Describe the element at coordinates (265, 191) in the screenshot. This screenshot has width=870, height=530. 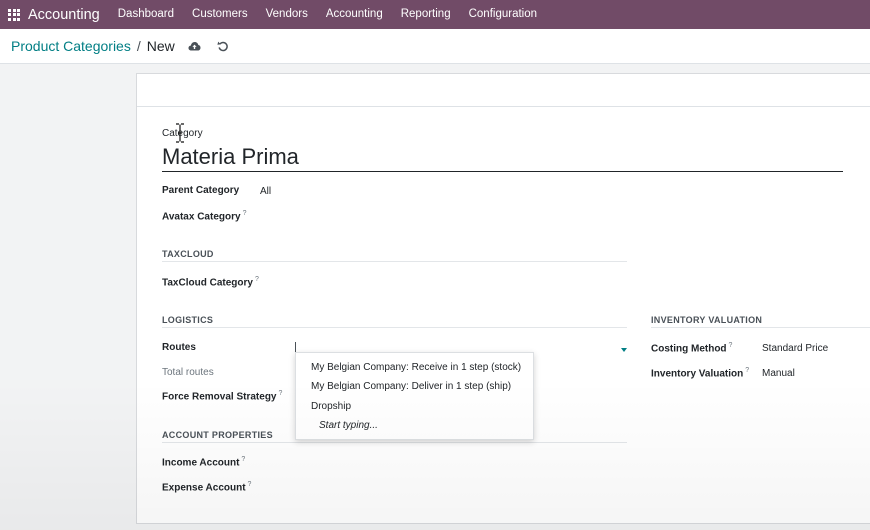
I see `parent-category-value: All` at that location.